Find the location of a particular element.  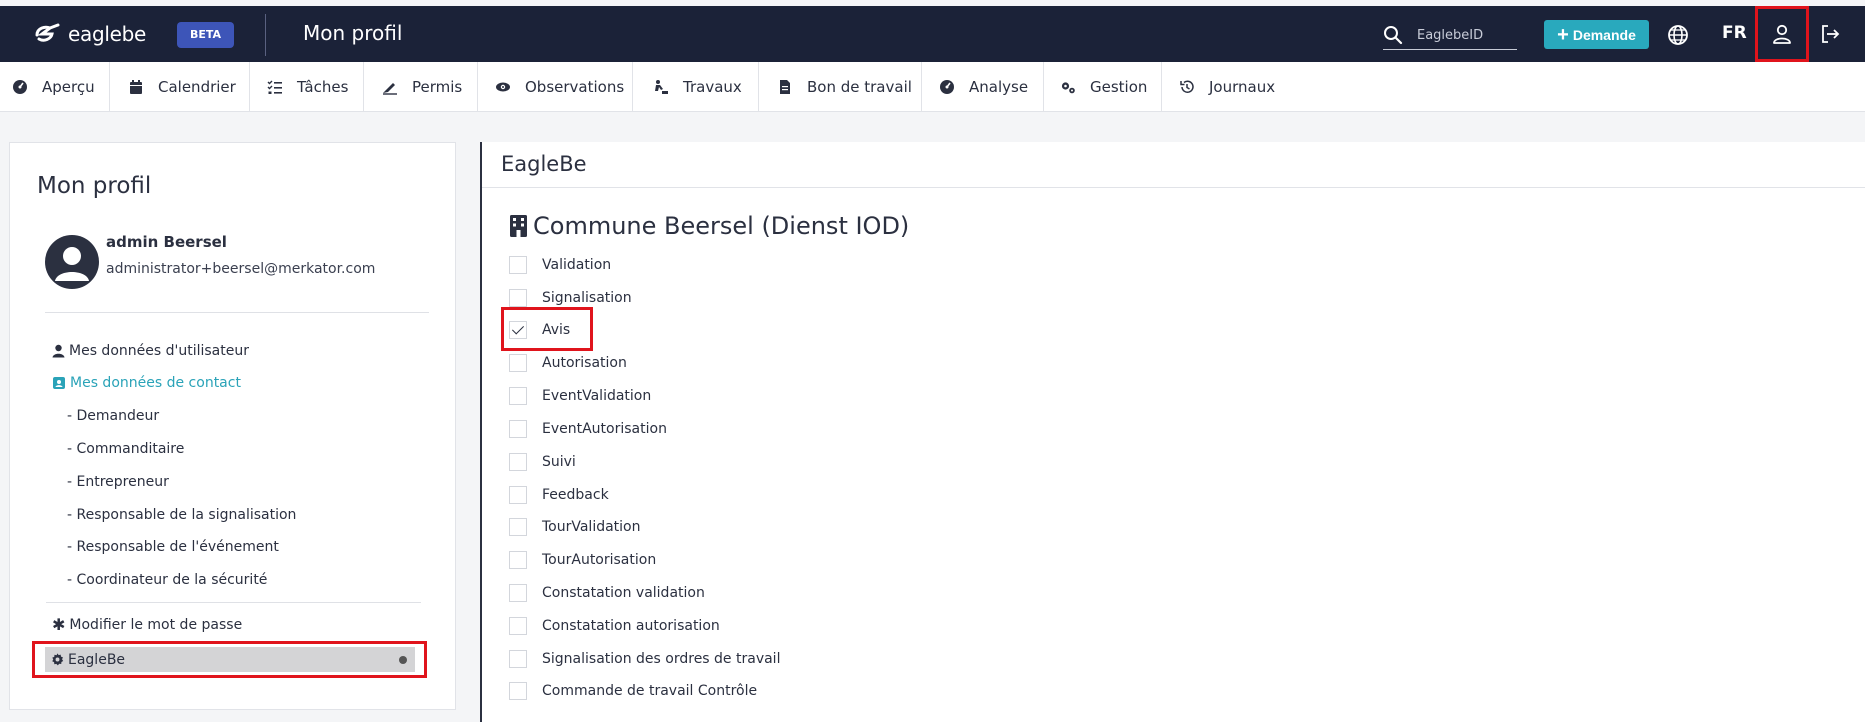

history-icon is located at coordinates (1187, 86).